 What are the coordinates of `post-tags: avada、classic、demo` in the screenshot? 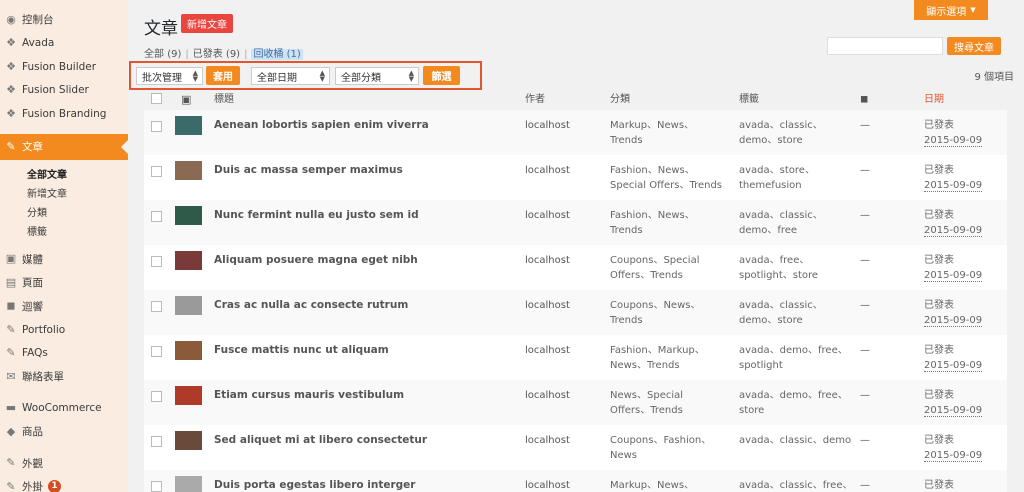 It's located at (799, 440).